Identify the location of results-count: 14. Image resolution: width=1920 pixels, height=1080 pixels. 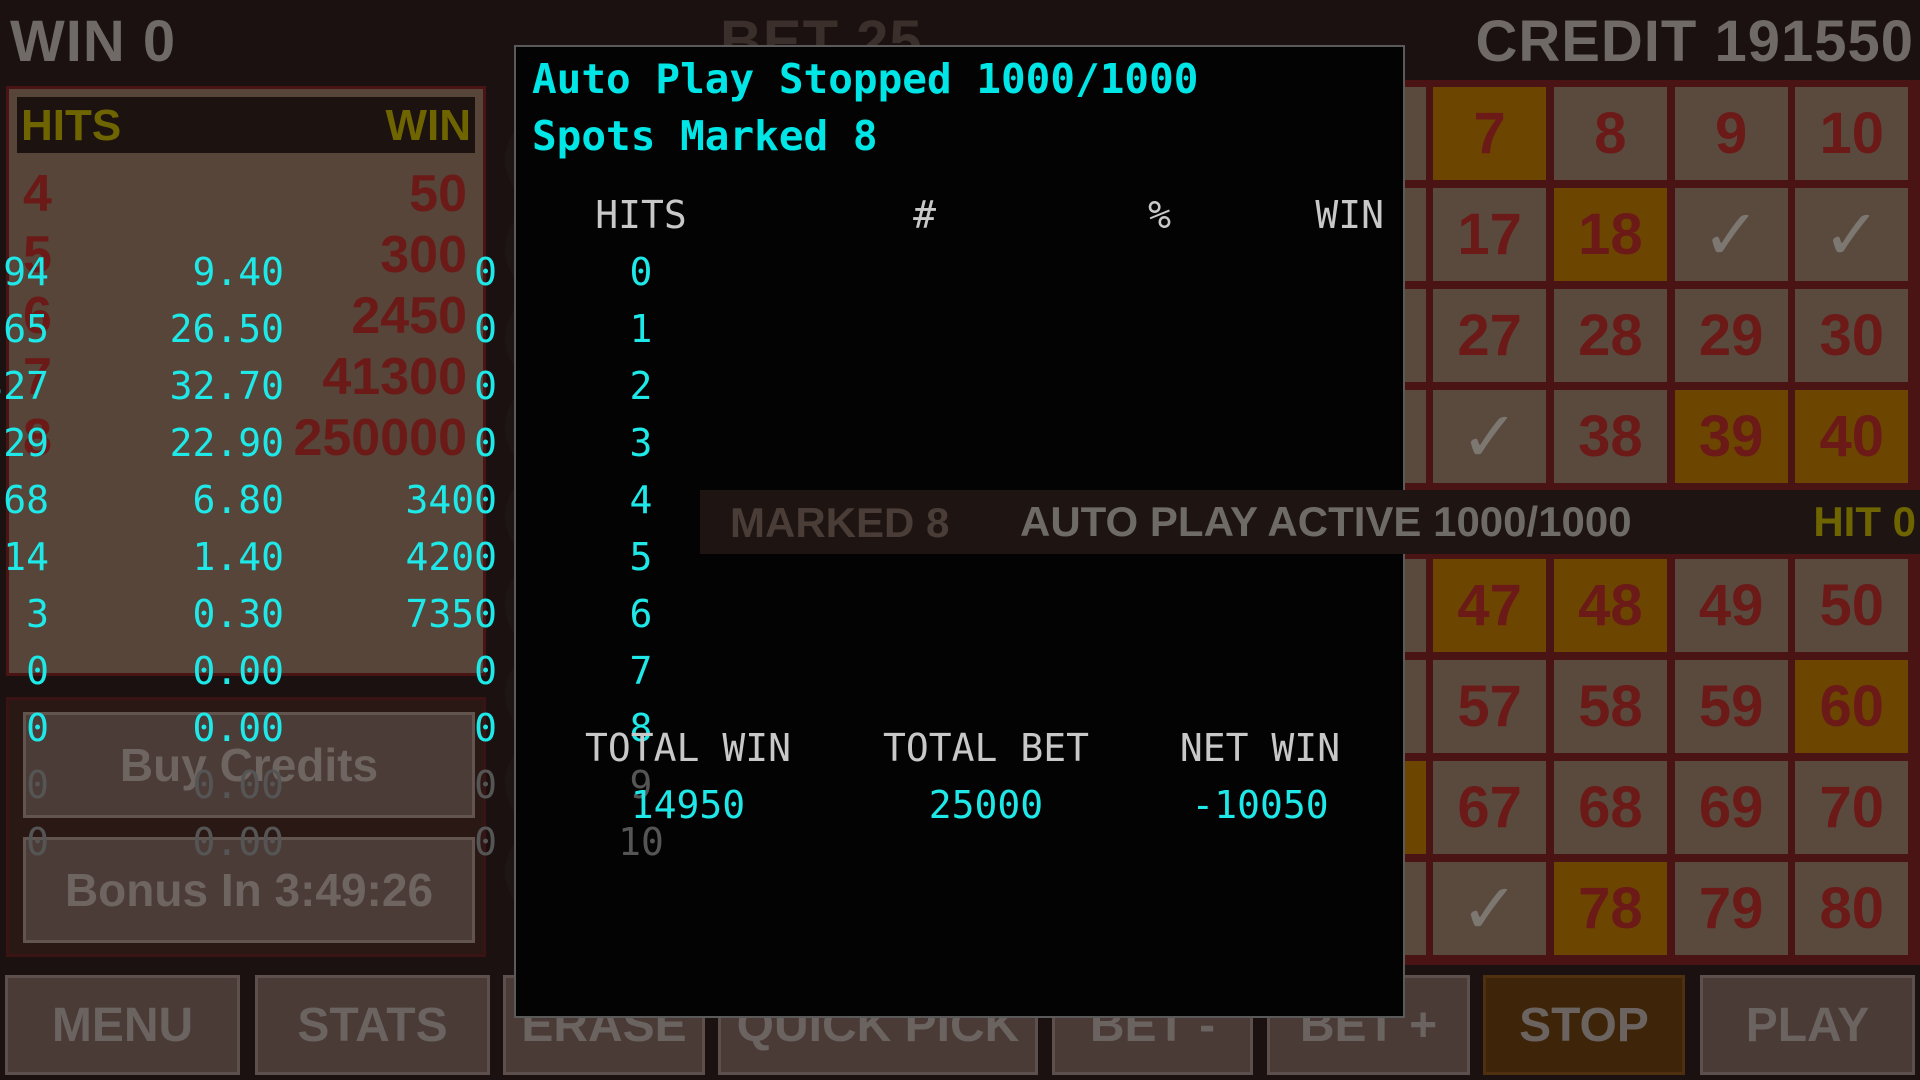
(26, 557).